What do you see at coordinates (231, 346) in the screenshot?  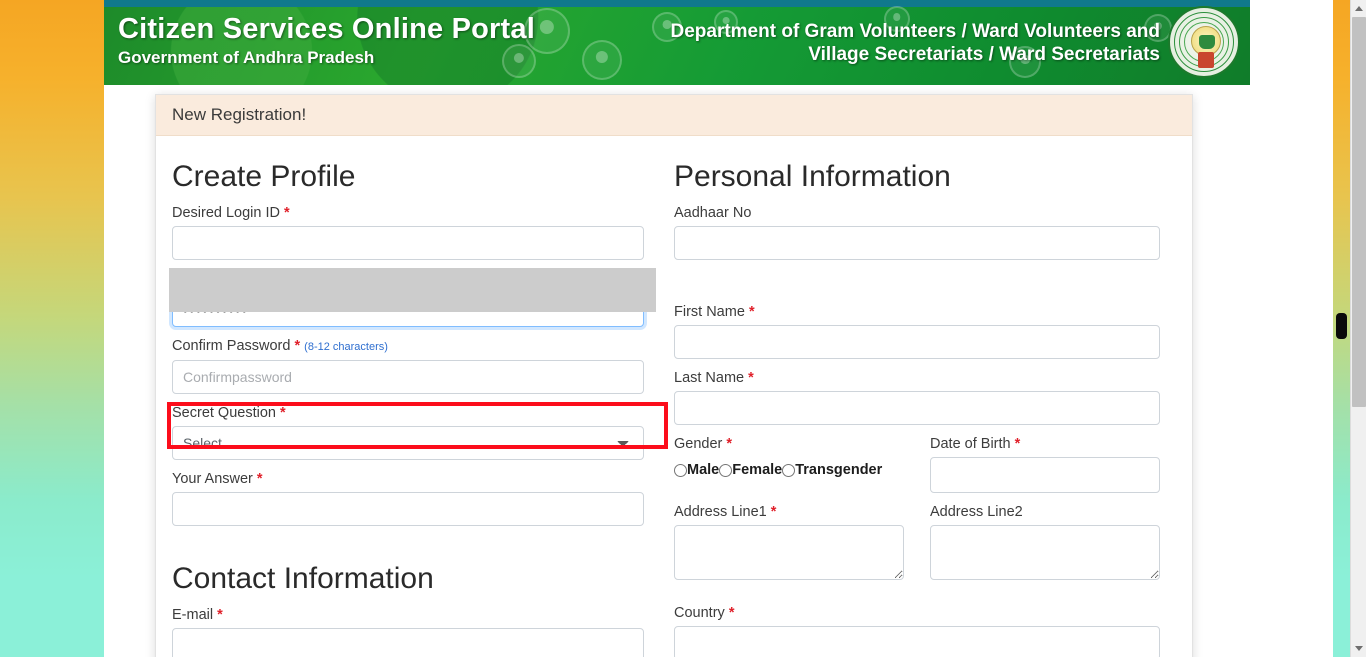 I see `confirm-password-label-text: Confirm Password` at bounding box center [231, 346].